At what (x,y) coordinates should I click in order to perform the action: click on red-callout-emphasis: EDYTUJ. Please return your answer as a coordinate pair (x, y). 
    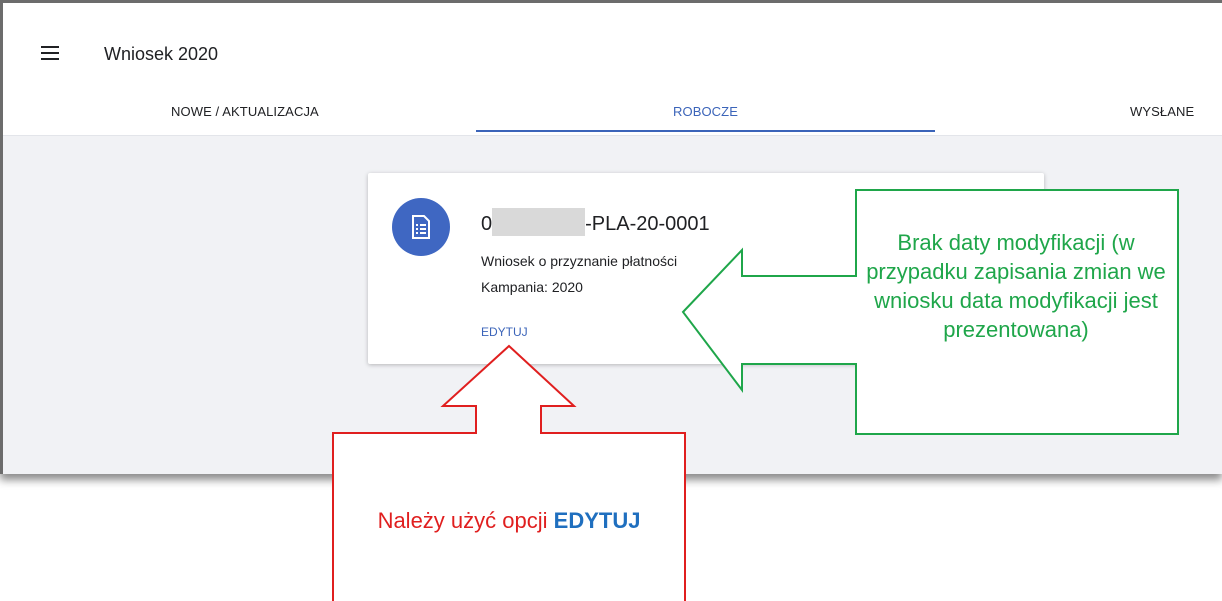
    Looking at the image, I should click on (597, 520).